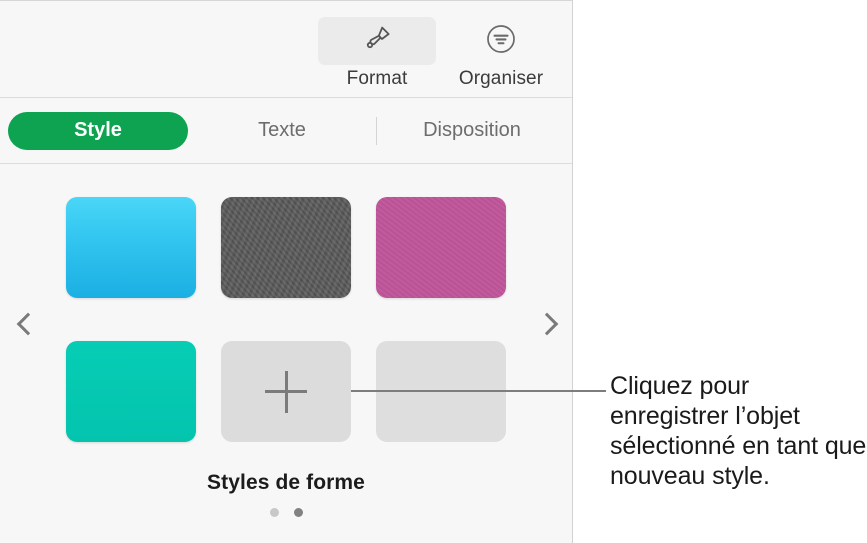 The height and width of the screenshot is (543, 867). Describe the element at coordinates (478, 391) in the screenshot. I see `callout-leader-line` at that location.